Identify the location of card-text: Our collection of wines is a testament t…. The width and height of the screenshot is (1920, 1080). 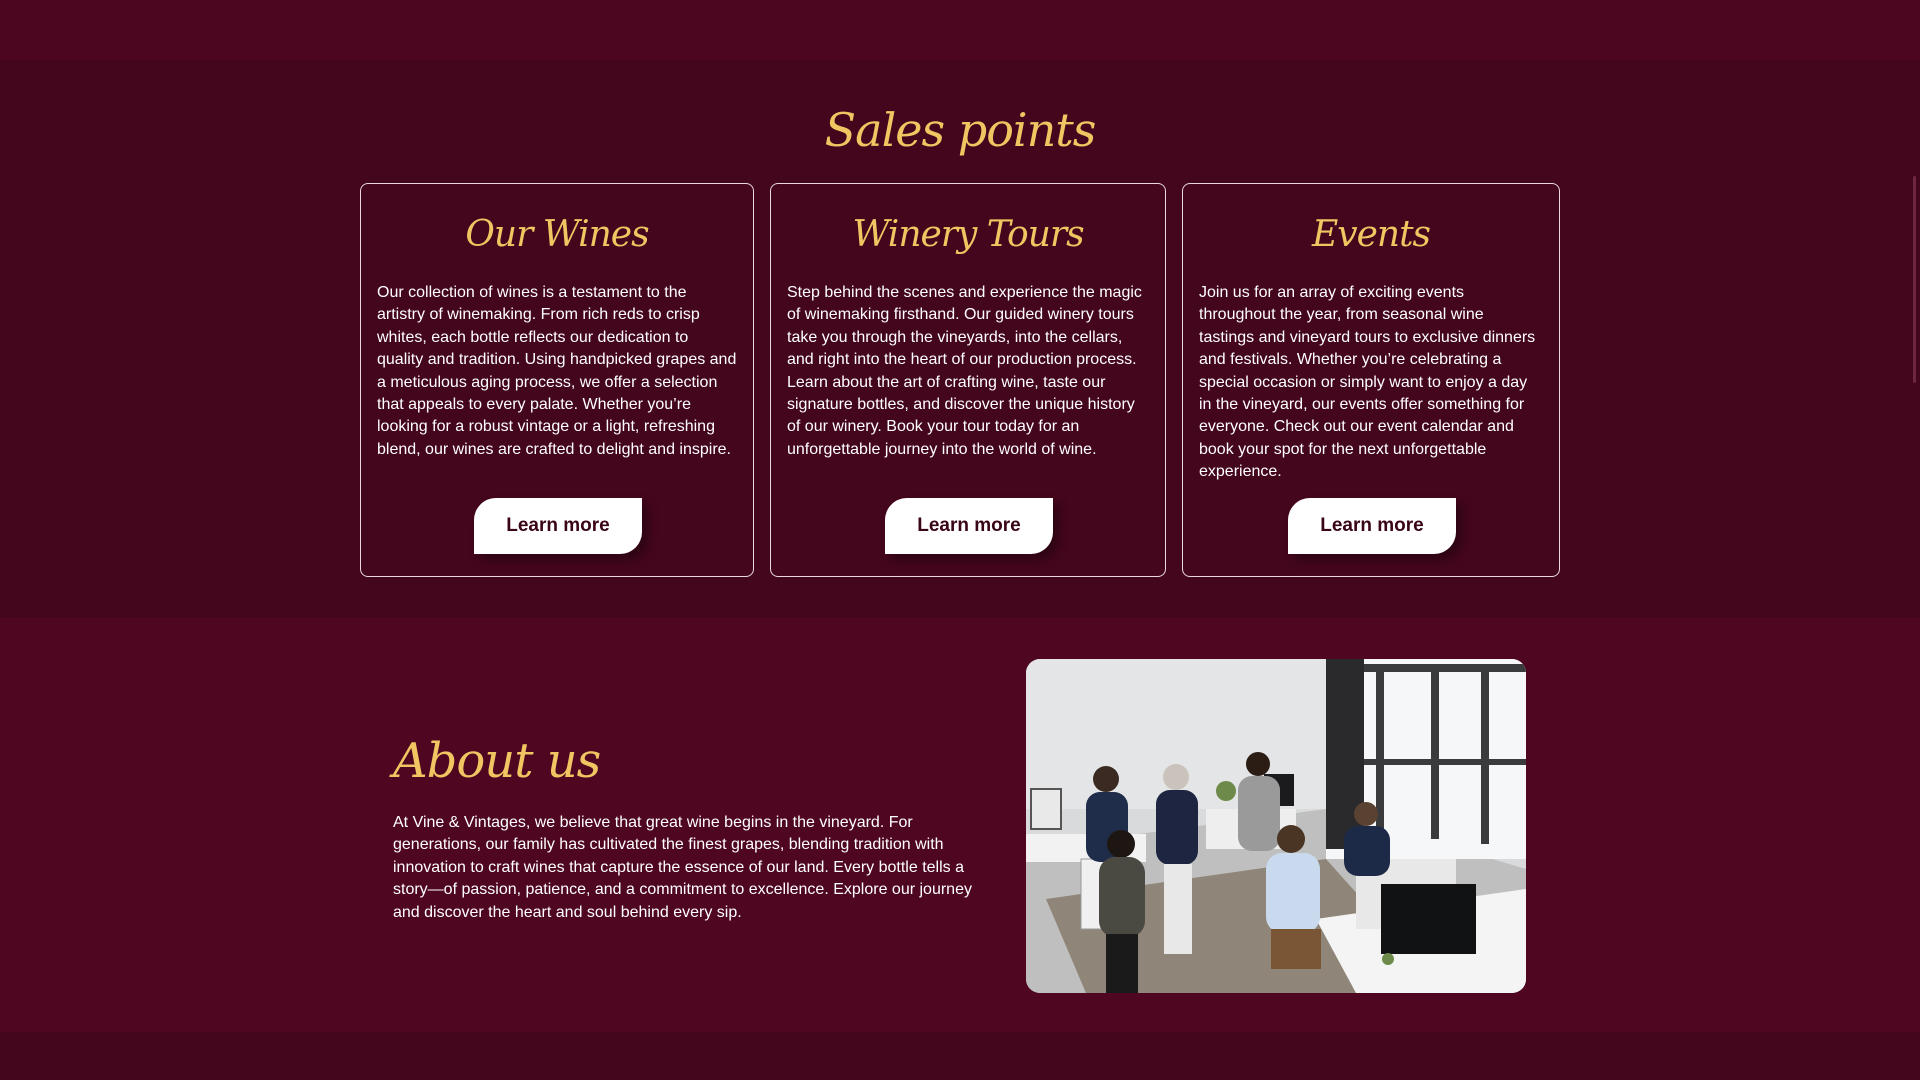
(557, 371).